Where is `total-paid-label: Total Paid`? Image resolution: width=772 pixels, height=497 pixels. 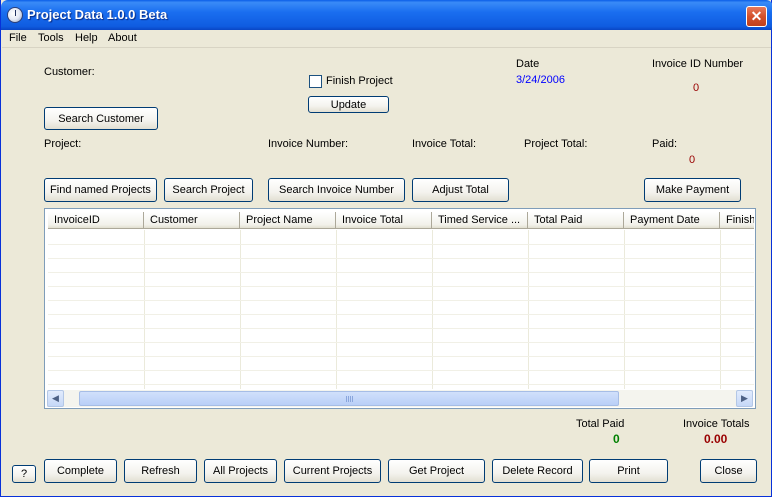
total-paid-label: Total Paid is located at coordinates (600, 424).